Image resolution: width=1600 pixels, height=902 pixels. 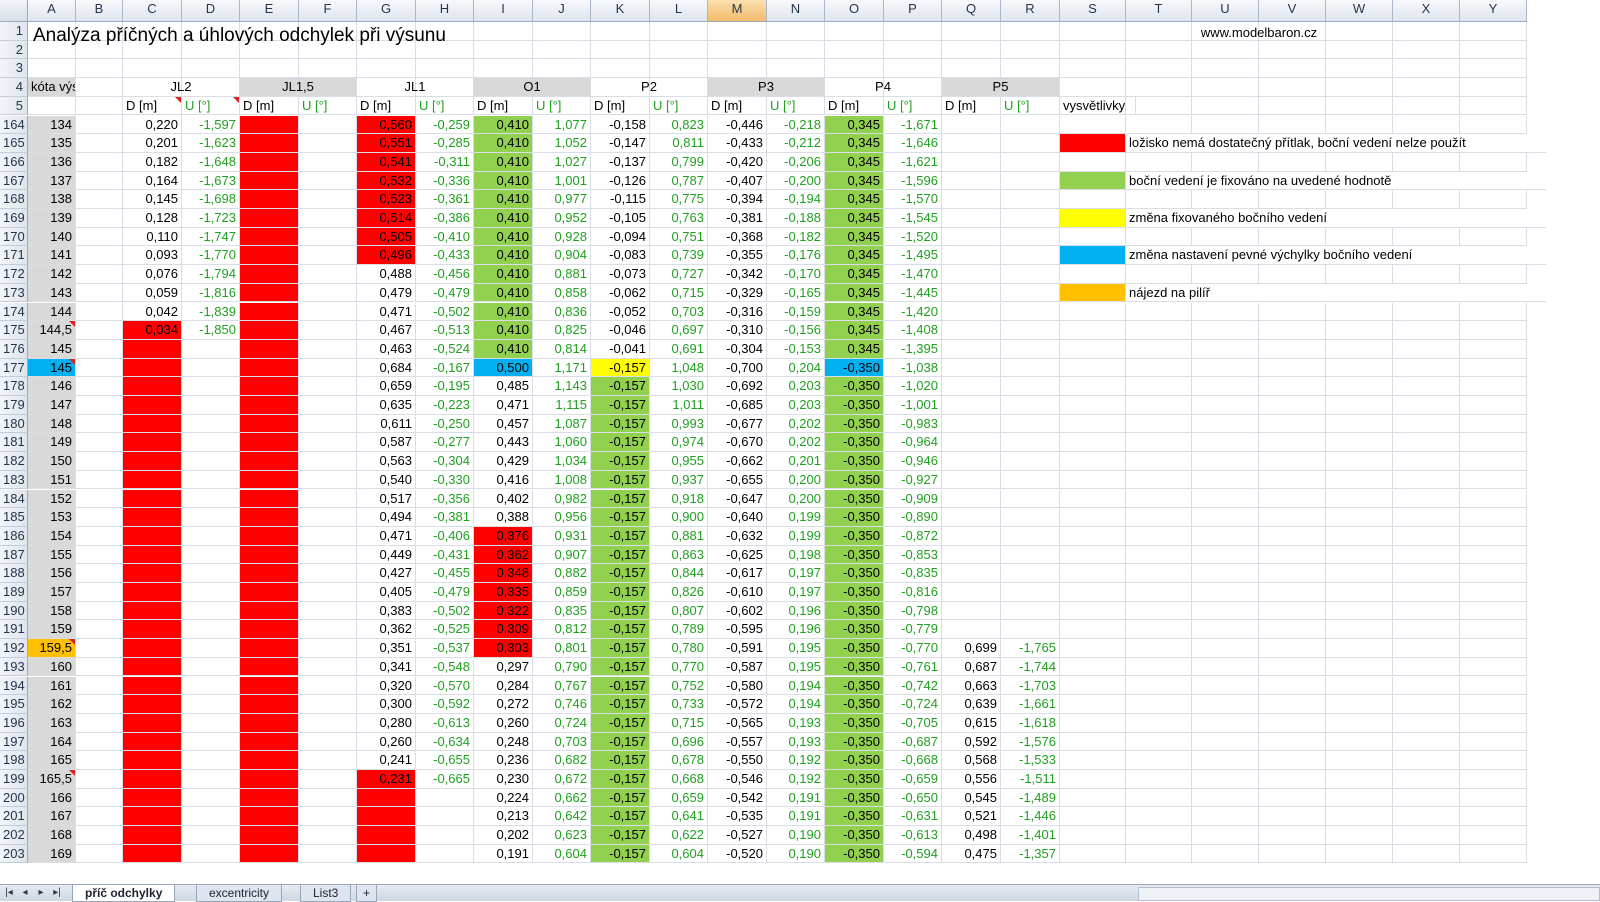 What do you see at coordinates (854, 125) in the screenshot?
I see `p4-d-value: 0,345` at bounding box center [854, 125].